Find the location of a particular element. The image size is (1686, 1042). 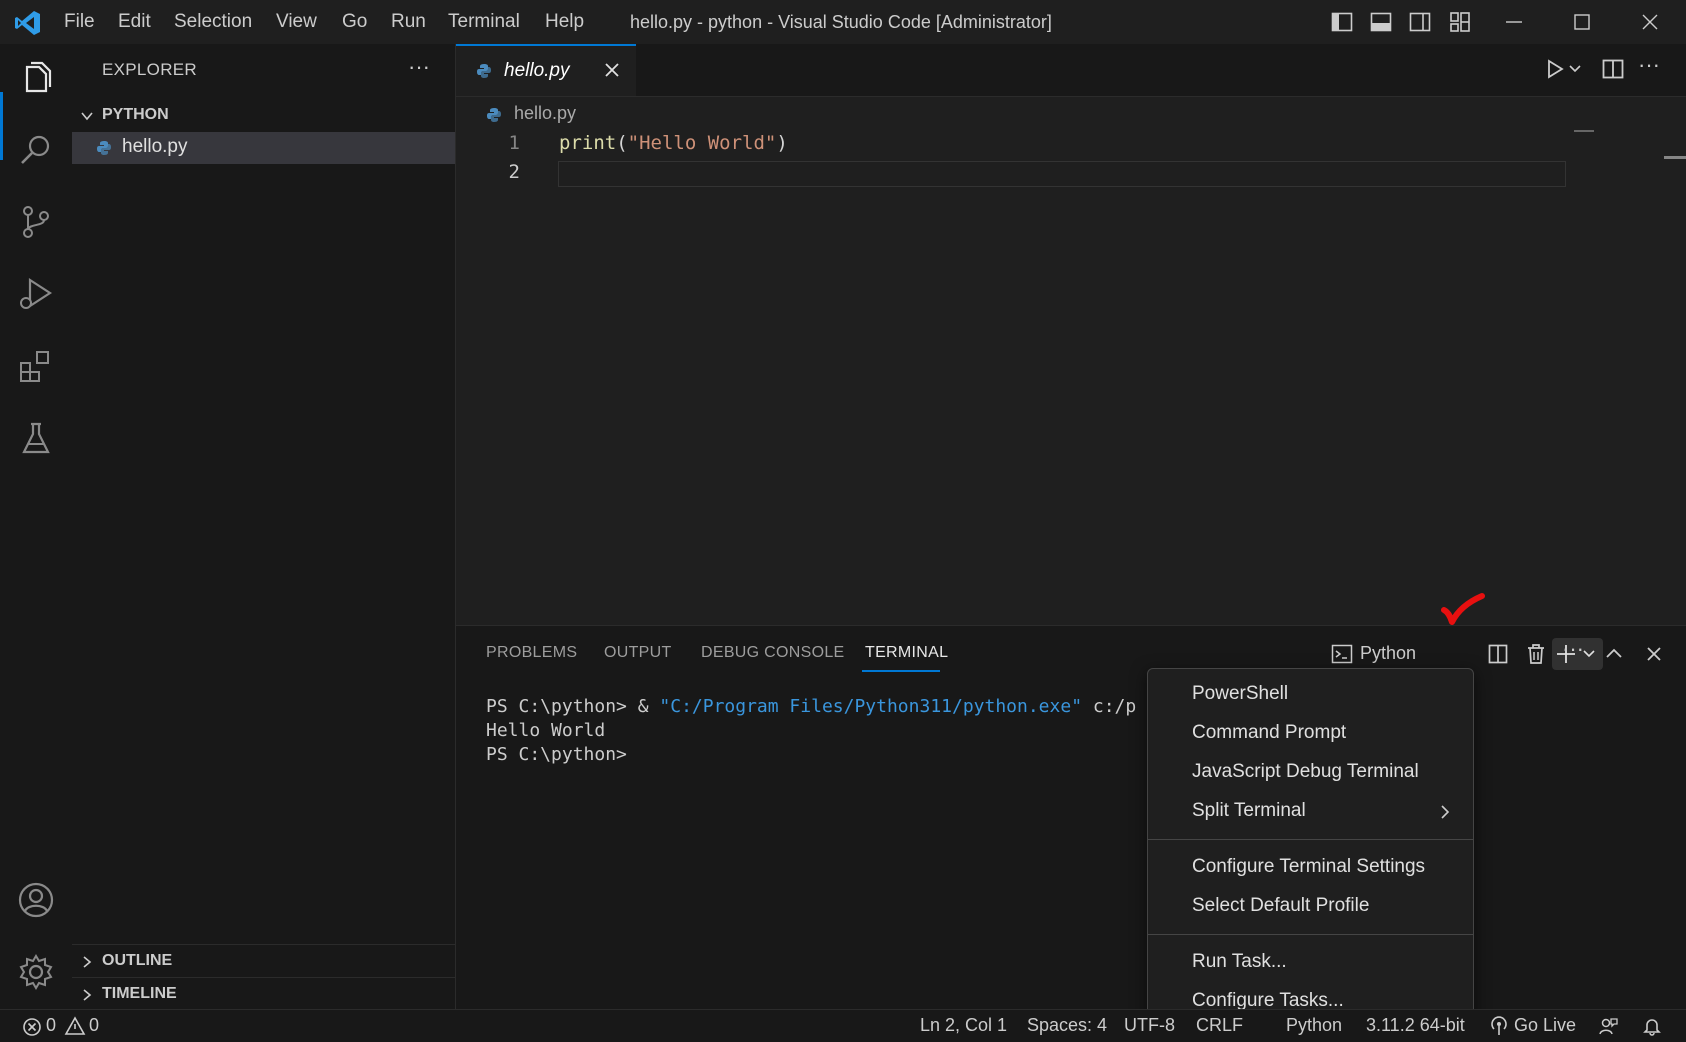

menu-help: Help is located at coordinates (564, 22).